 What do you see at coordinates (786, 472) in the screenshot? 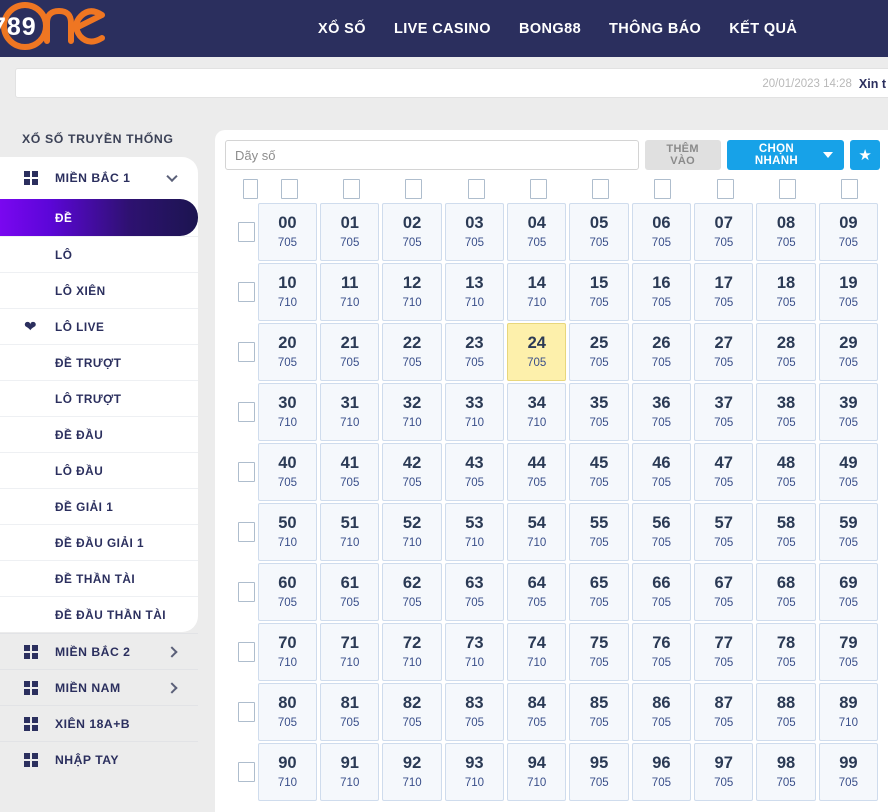
I see `number-cell-48: 48 705` at bounding box center [786, 472].